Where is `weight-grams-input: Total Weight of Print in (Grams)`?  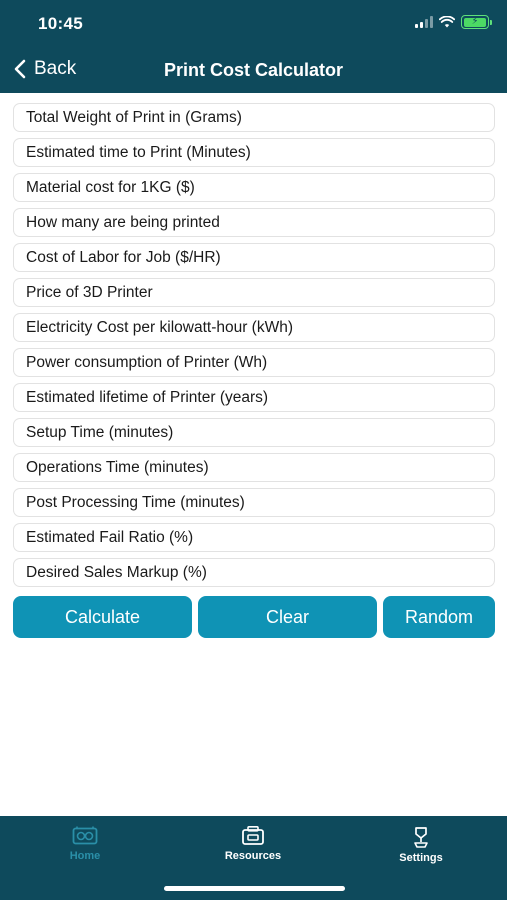
weight-grams-input: Total Weight of Print in (Grams) is located at coordinates (254, 117).